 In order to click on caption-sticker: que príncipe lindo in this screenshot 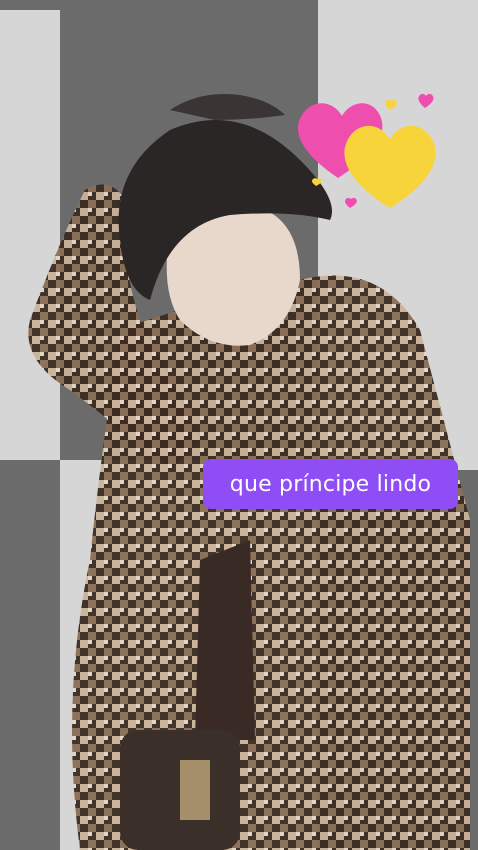, I will do `click(330, 484)`.